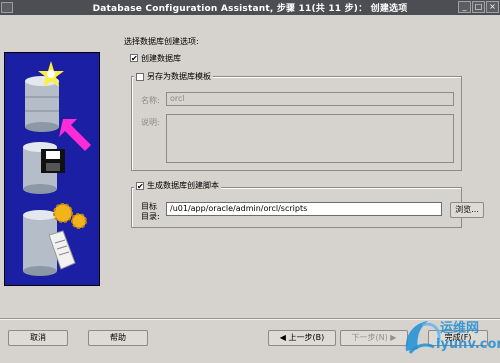 This screenshot has width=500, height=363. What do you see at coordinates (423, 337) in the screenshot?
I see `watermark-logo-icon` at bounding box center [423, 337].